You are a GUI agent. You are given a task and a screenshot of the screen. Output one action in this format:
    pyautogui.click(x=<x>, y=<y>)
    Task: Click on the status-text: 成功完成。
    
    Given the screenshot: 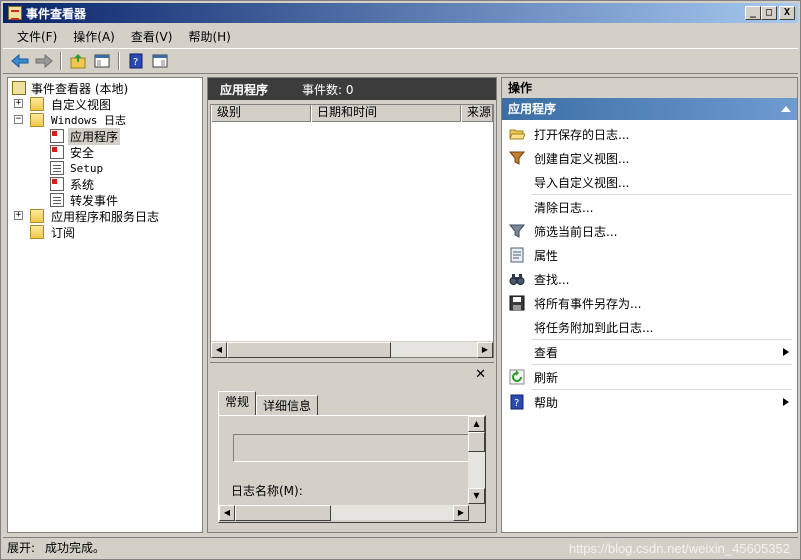 What is the action you would take?
    pyautogui.click(x=75, y=548)
    